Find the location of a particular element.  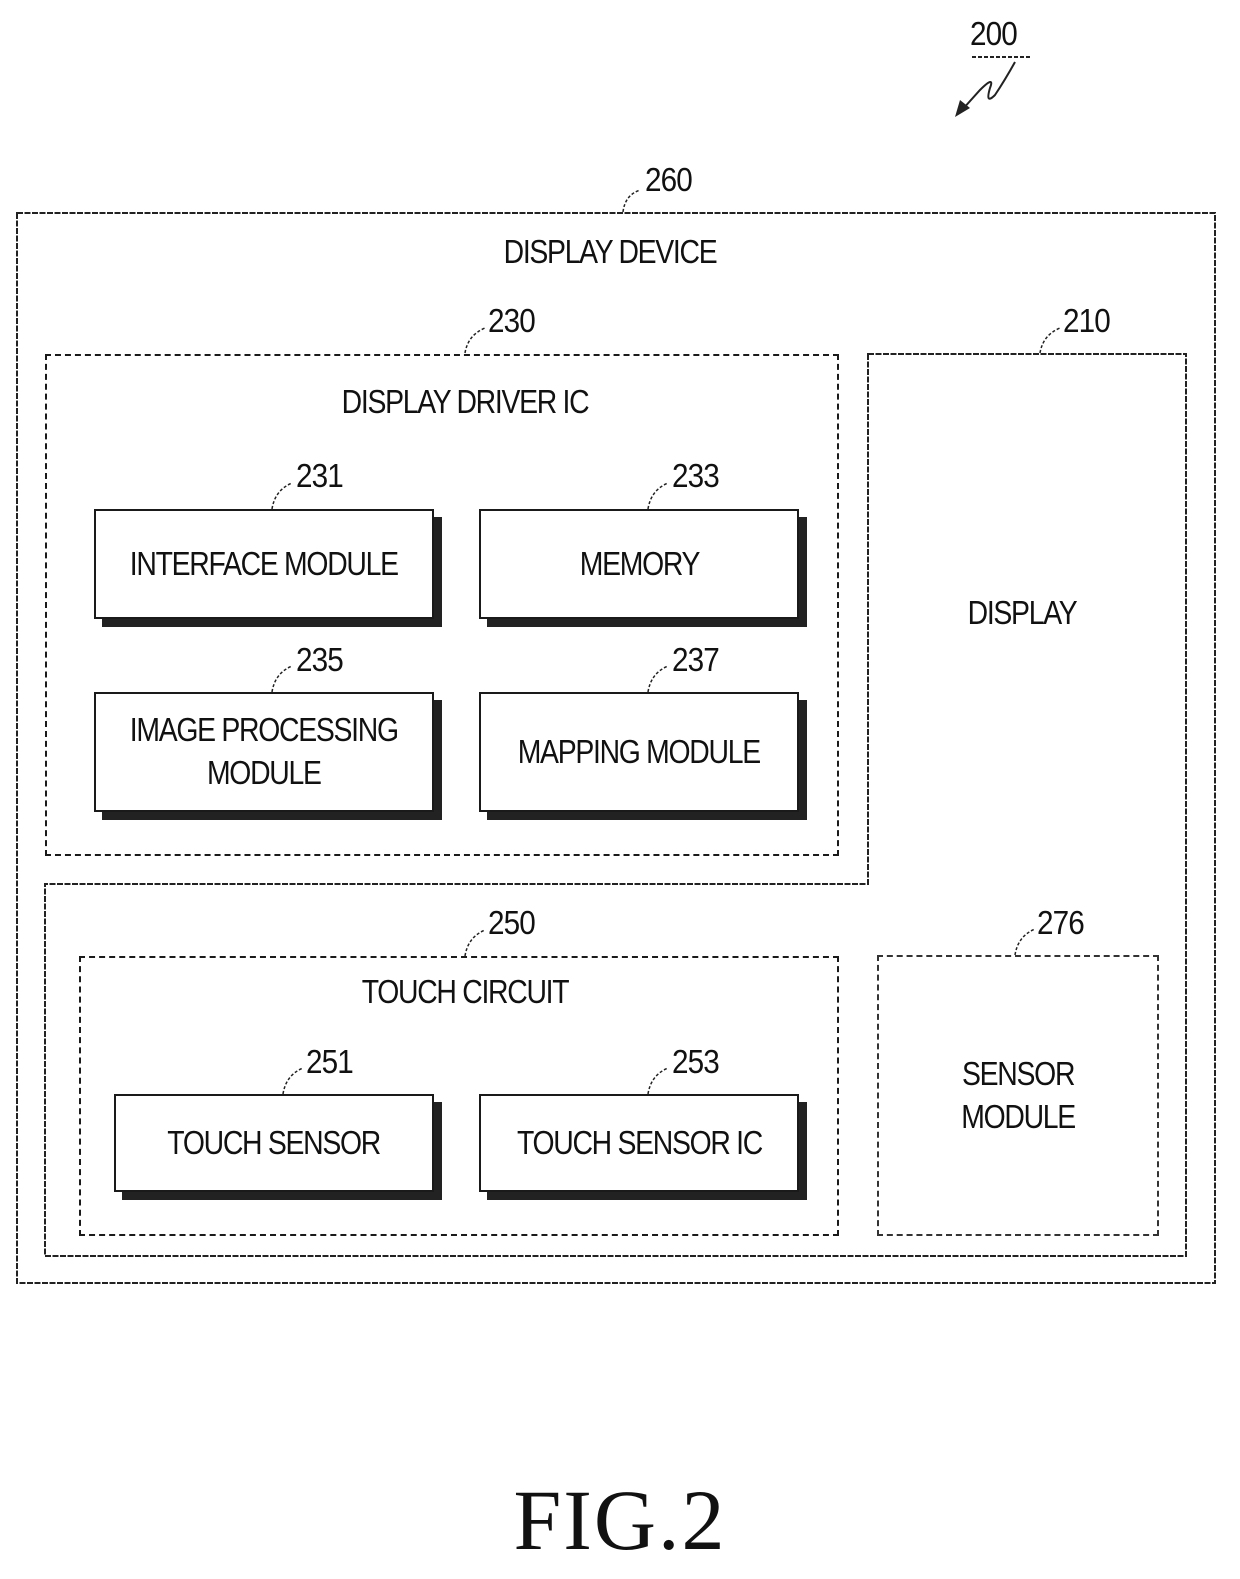

image-processing-module-box: IMAGE PROCESSING MODULE is located at coordinates (264, 752).